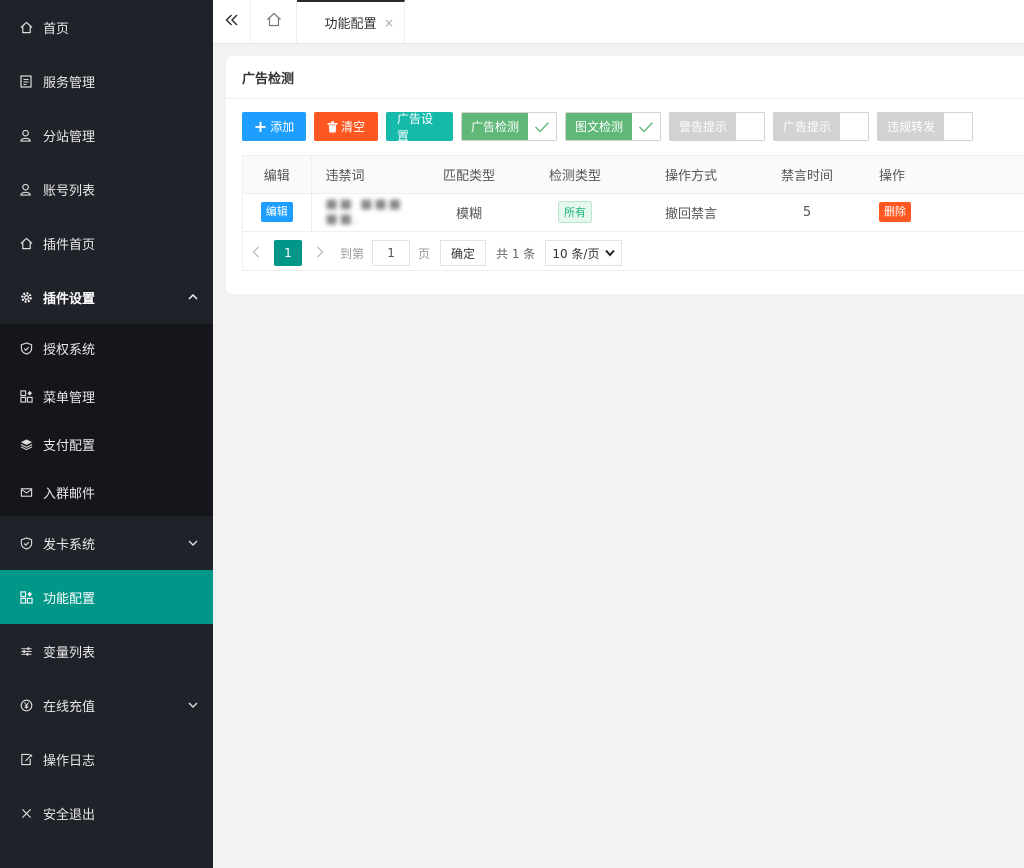  I want to click on warning-tip-switch: 警告提示, so click(717, 126).